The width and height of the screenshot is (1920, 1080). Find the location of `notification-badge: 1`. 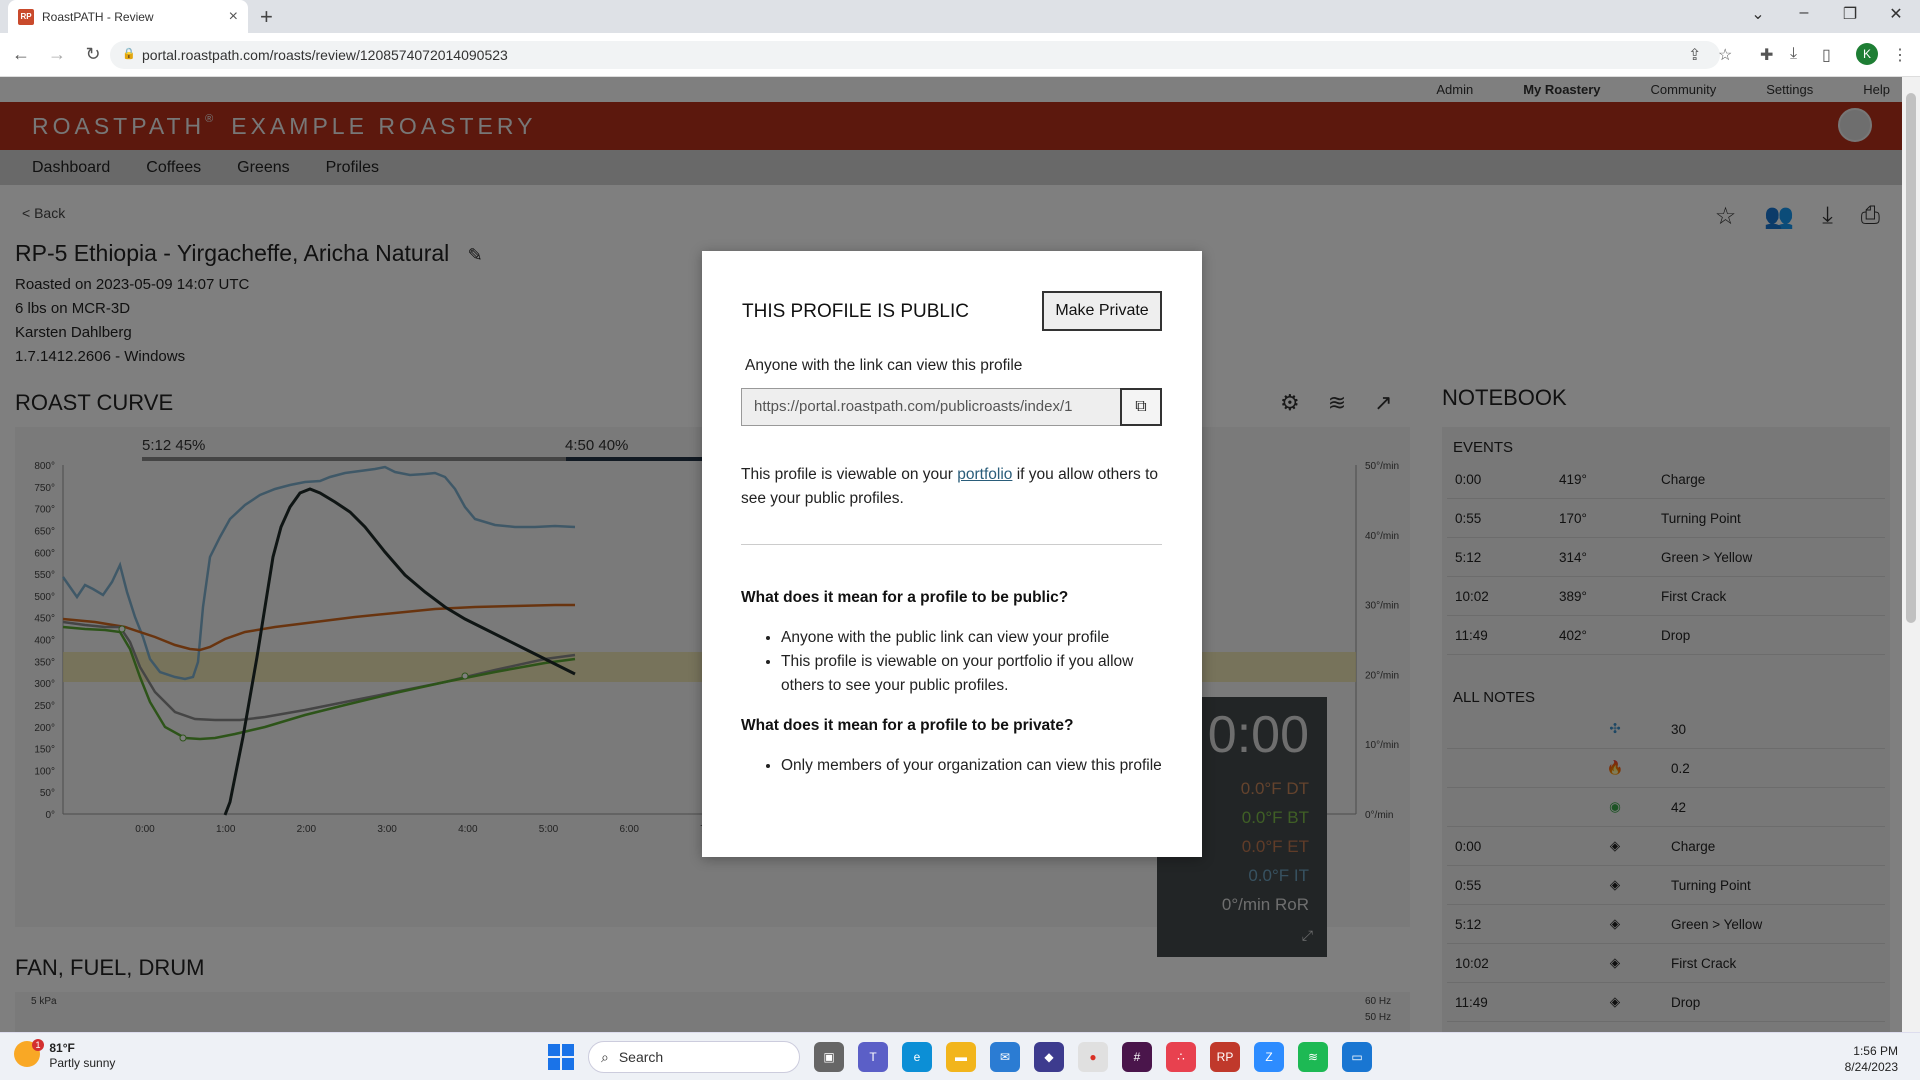

notification-badge: 1 is located at coordinates (38, 1045).